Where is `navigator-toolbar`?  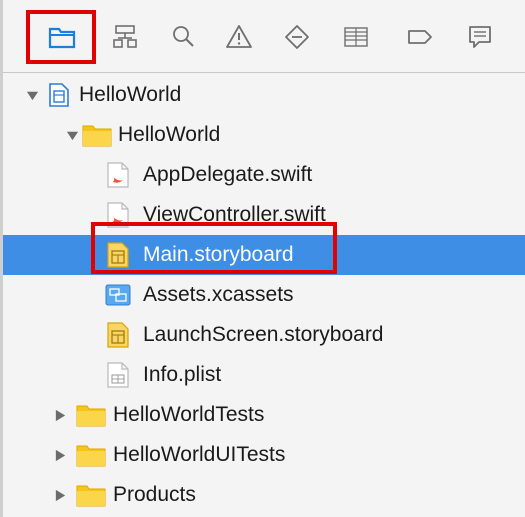
navigator-toolbar is located at coordinates (264, 36).